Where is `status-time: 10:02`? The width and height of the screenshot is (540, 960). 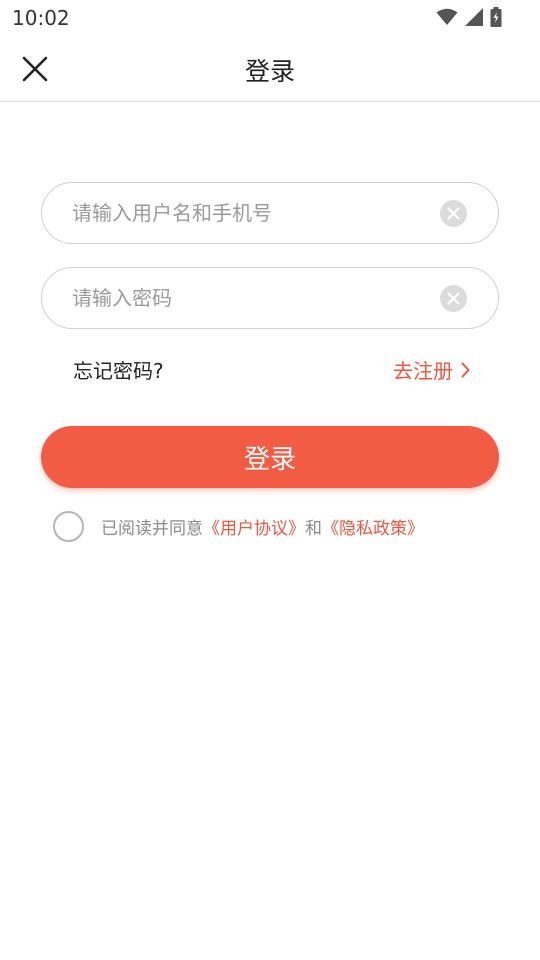
status-time: 10:02 is located at coordinates (41, 18).